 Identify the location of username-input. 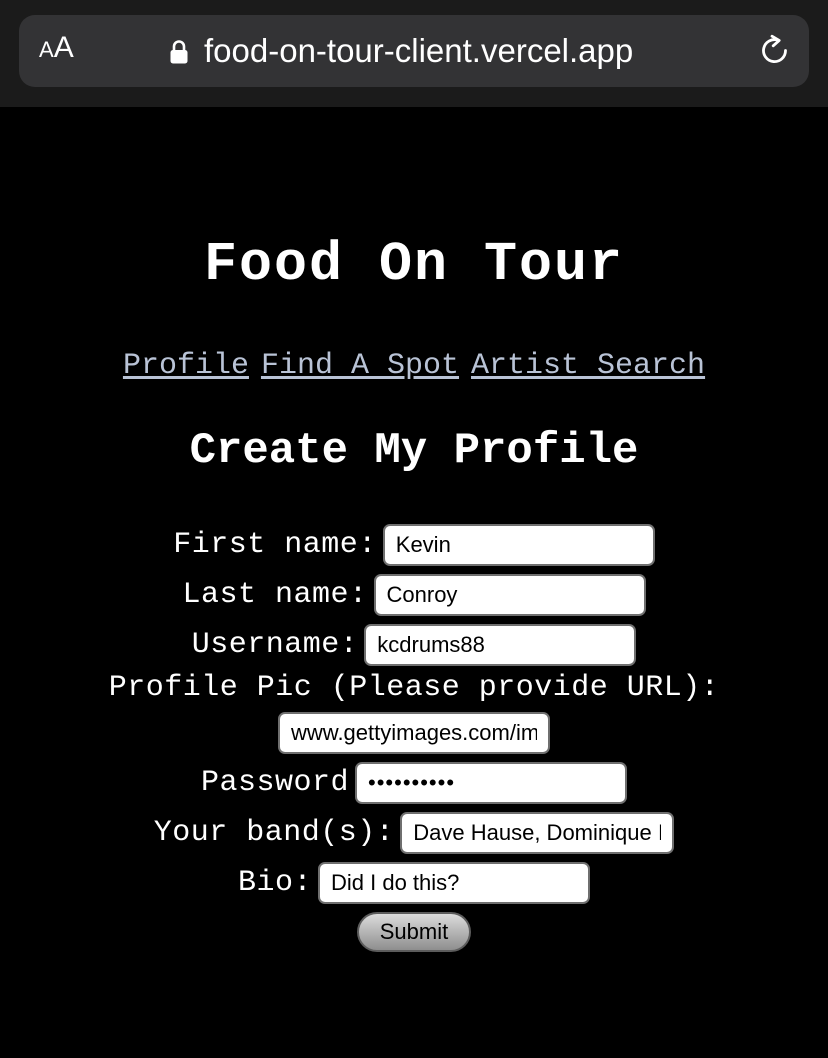
(500, 645).